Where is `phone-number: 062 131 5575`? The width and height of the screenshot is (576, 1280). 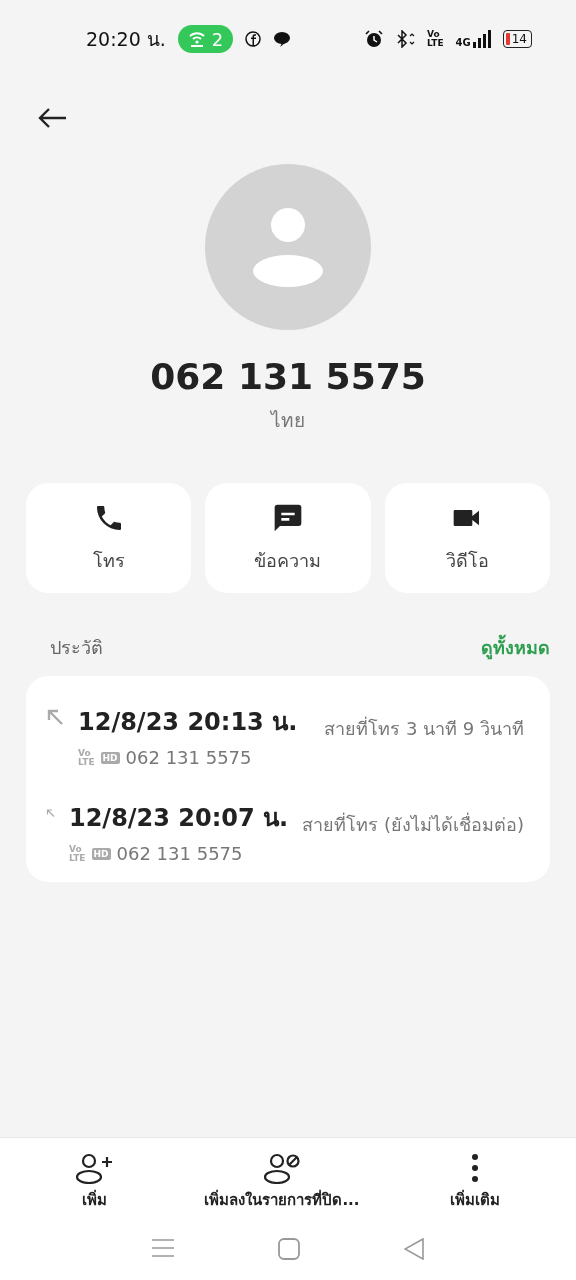
phone-number: 062 131 5575 is located at coordinates (288, 376).